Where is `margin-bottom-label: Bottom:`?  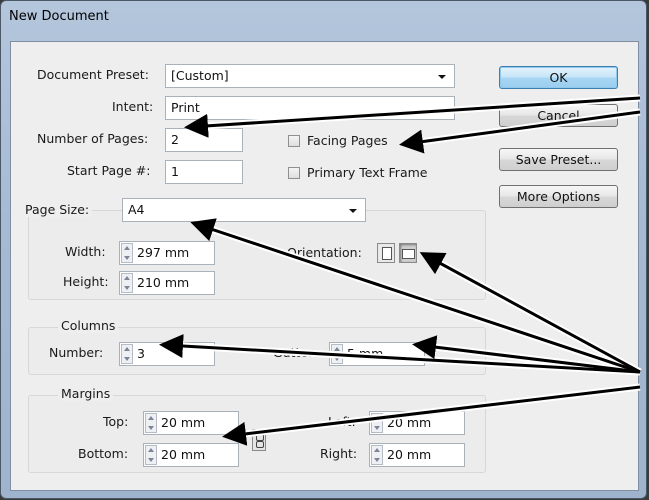
margin-bottom-label: Bottom: is located at coordinates (103, 453).